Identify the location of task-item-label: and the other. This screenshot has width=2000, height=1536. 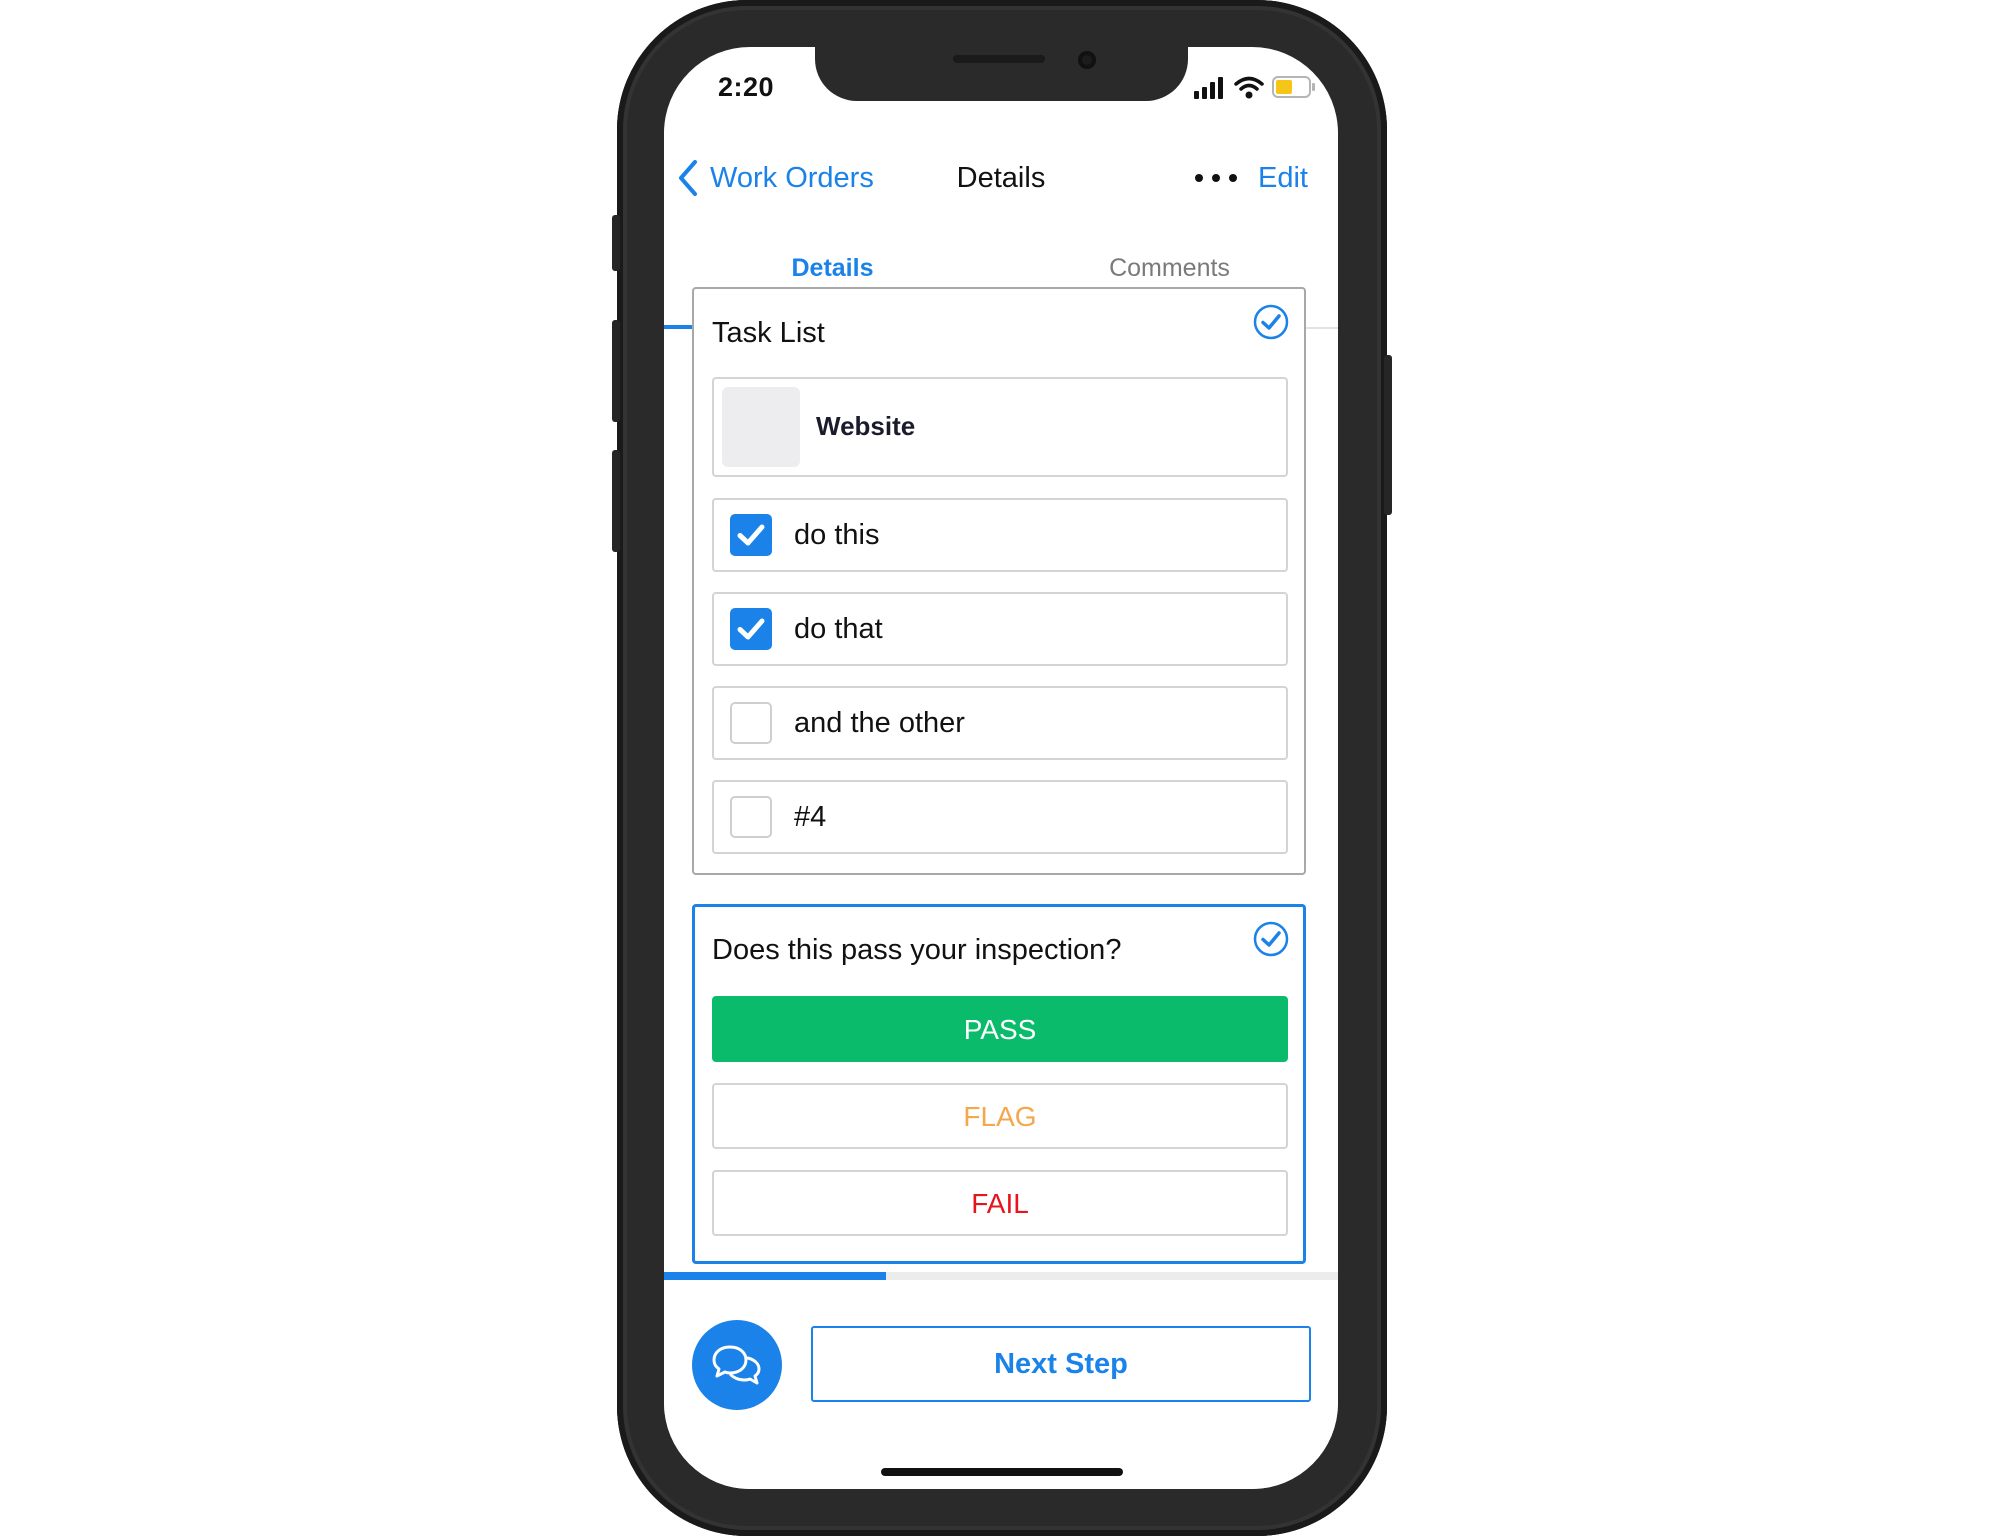
(879, 723).